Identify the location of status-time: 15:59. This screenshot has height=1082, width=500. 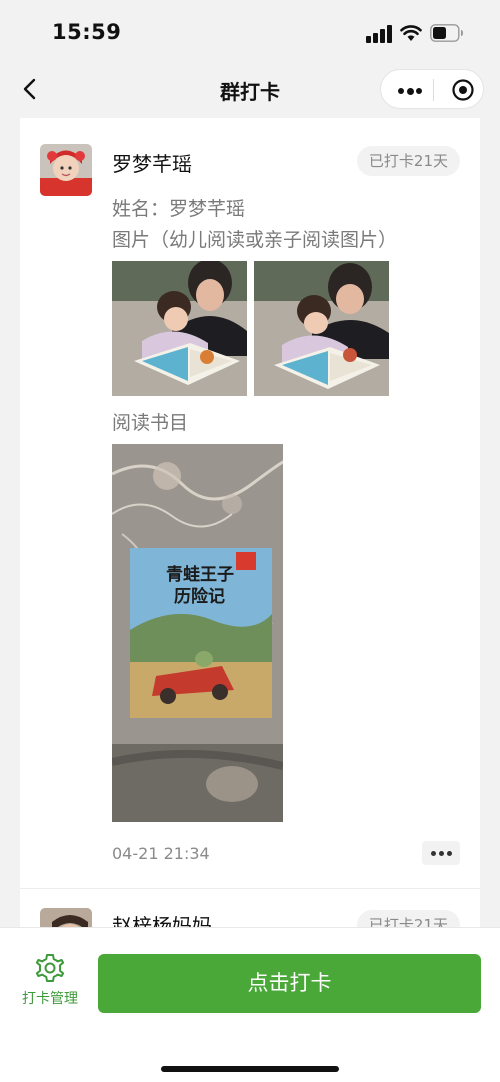
(87, 32).